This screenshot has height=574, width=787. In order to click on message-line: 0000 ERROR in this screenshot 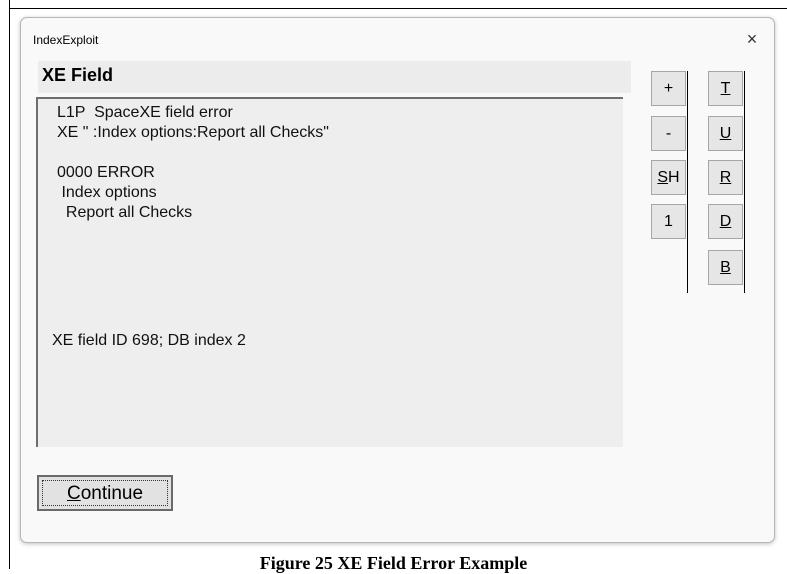, I will do `click(106, 172)`.